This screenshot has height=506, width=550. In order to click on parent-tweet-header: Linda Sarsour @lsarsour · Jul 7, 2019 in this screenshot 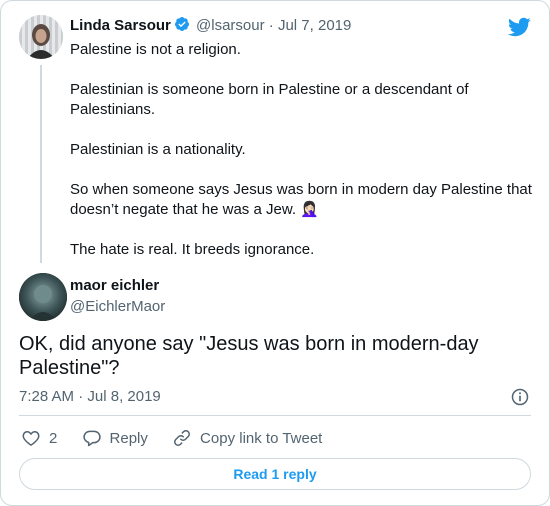, I will do `click(210, 25)`.